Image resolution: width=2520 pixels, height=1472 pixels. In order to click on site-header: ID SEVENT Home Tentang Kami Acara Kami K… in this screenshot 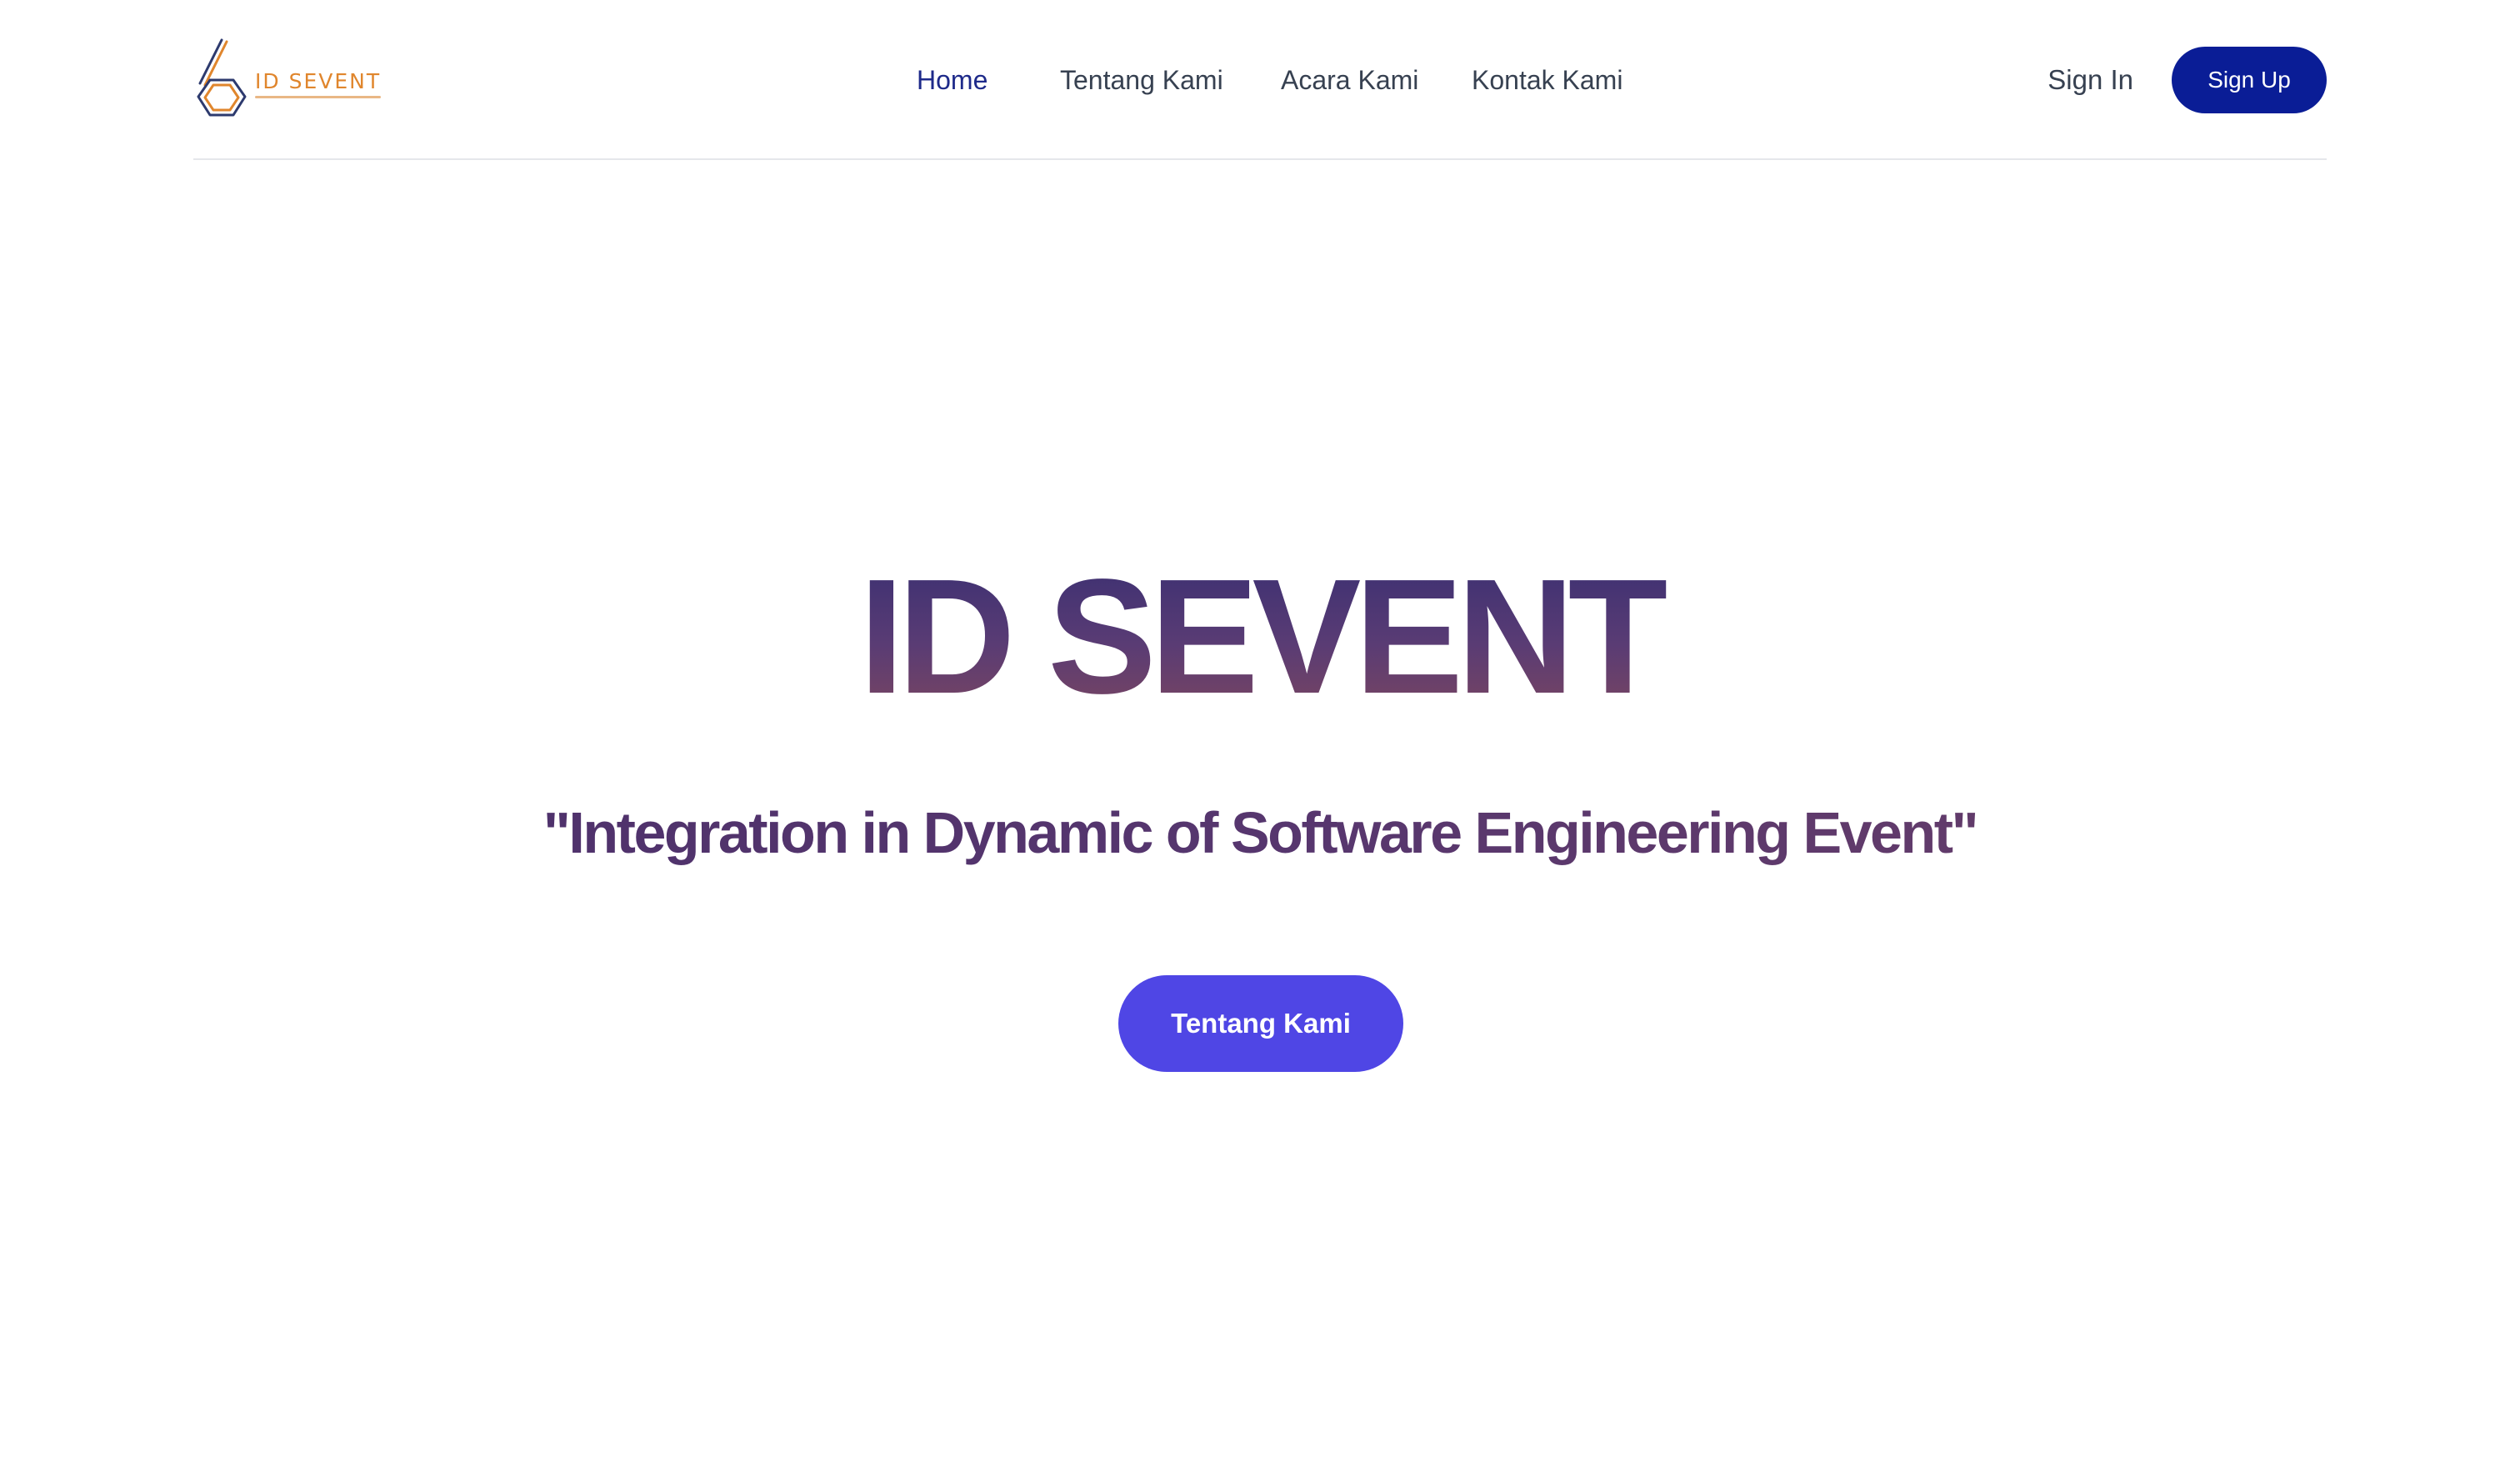, I will do `click(1260, 80)`.